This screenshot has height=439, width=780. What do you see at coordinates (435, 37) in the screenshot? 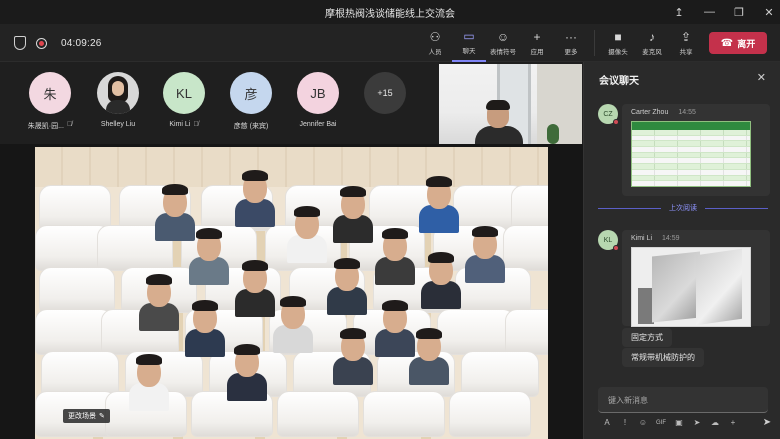
I see `people-icon: ⚇` at bounding box center [435, 37].